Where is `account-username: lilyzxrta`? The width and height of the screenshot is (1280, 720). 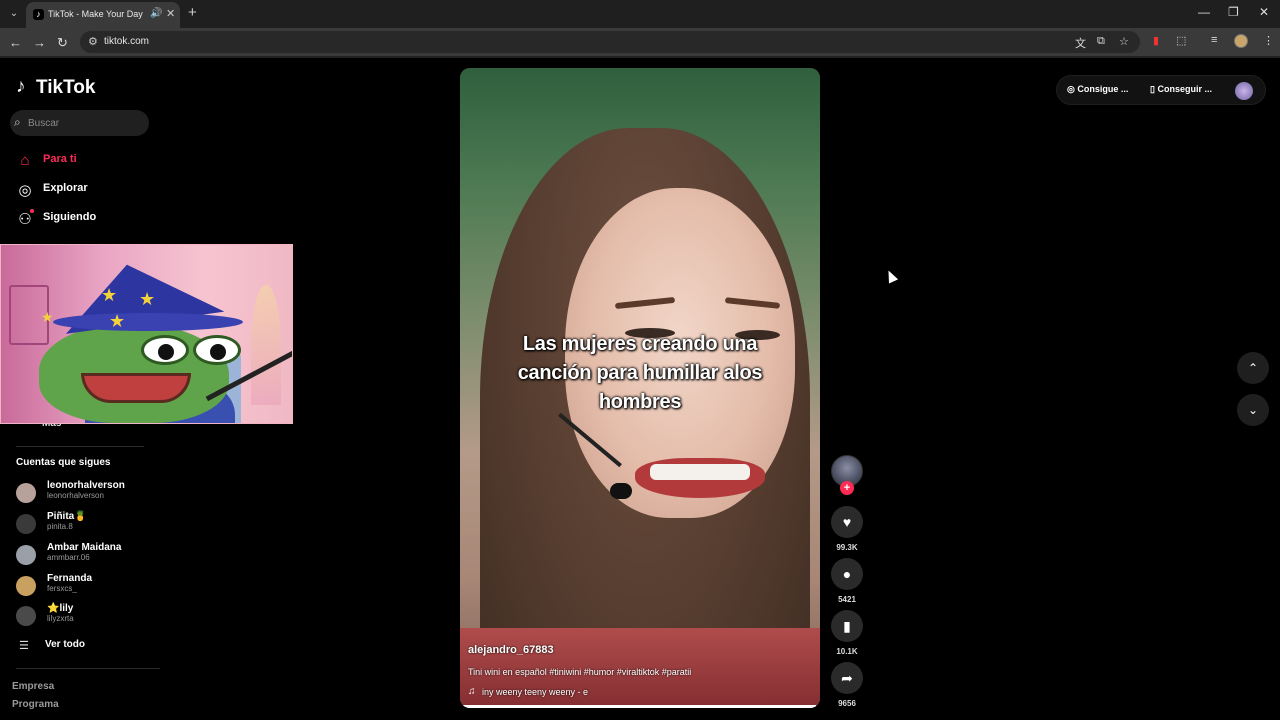
account-username: lilyzxrta is located at coordinates (60, 618).